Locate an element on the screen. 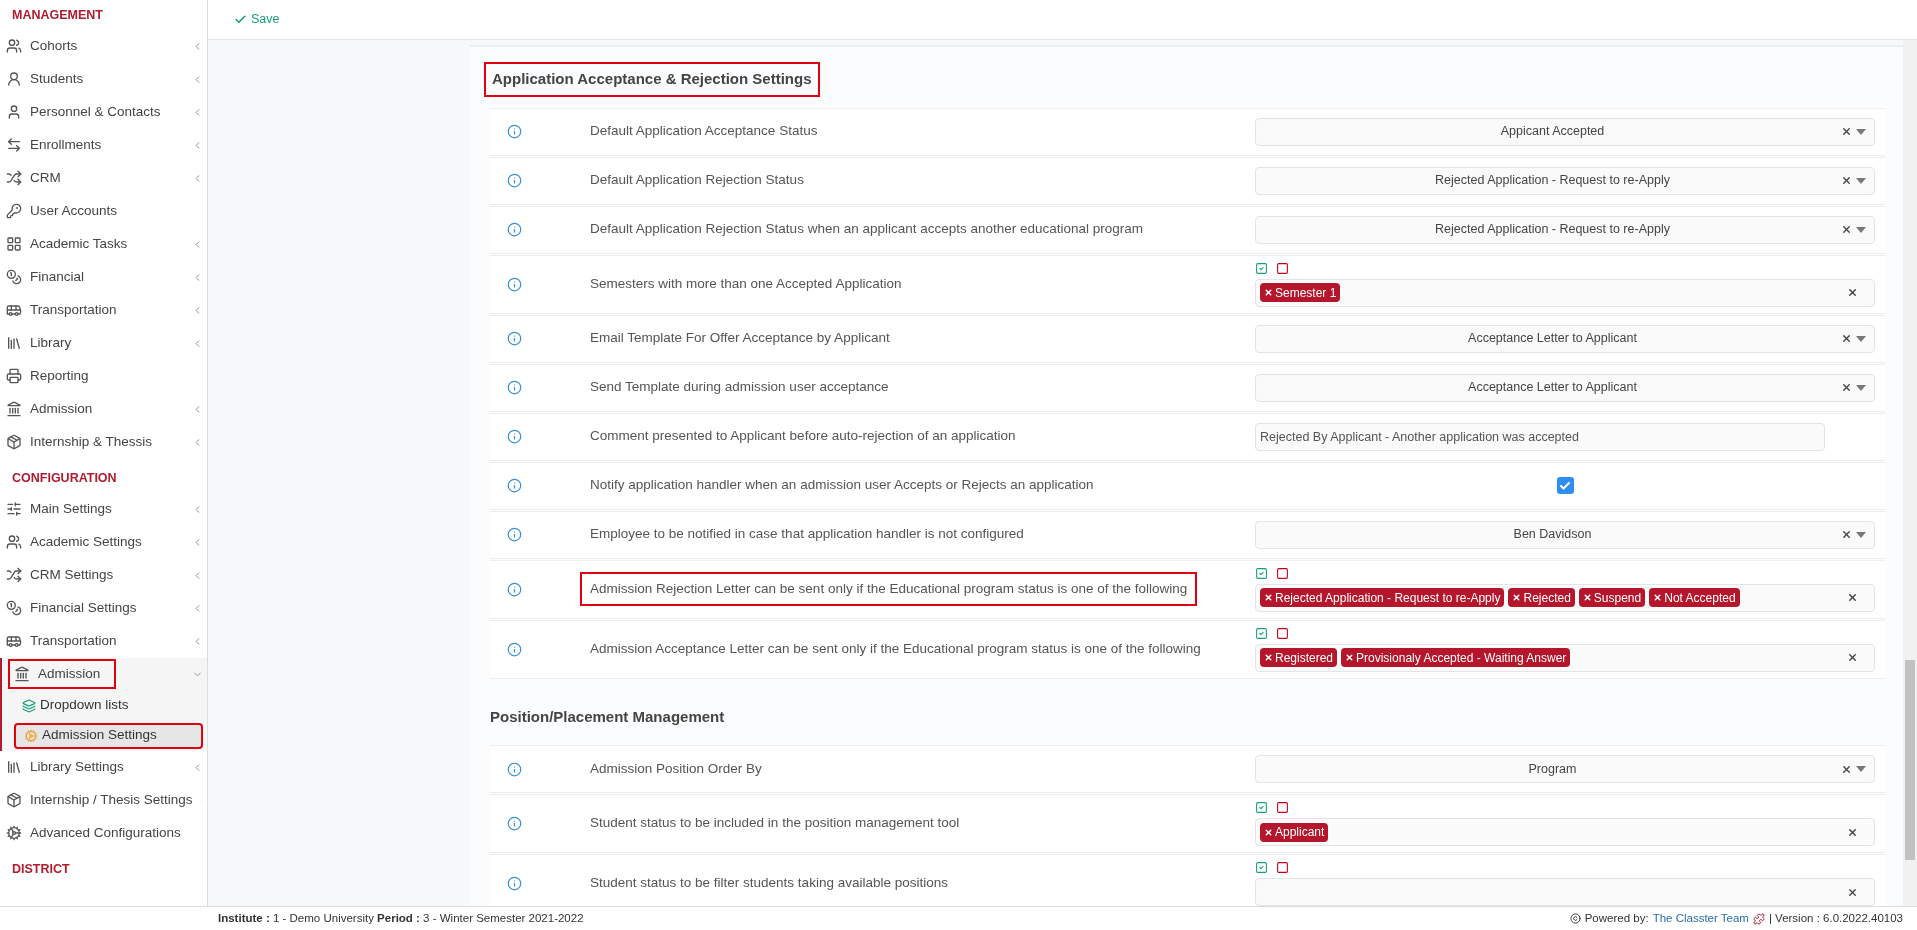 This screenshot has height=930, width=1917. dropdown-caret-icon is located at coordinates (1861, 131).